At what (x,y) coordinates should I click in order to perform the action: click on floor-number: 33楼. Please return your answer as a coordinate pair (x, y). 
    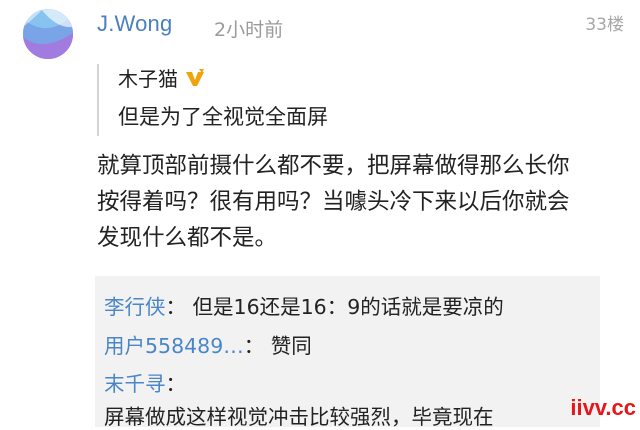
    Looking at the image, I should click on (604, 25).